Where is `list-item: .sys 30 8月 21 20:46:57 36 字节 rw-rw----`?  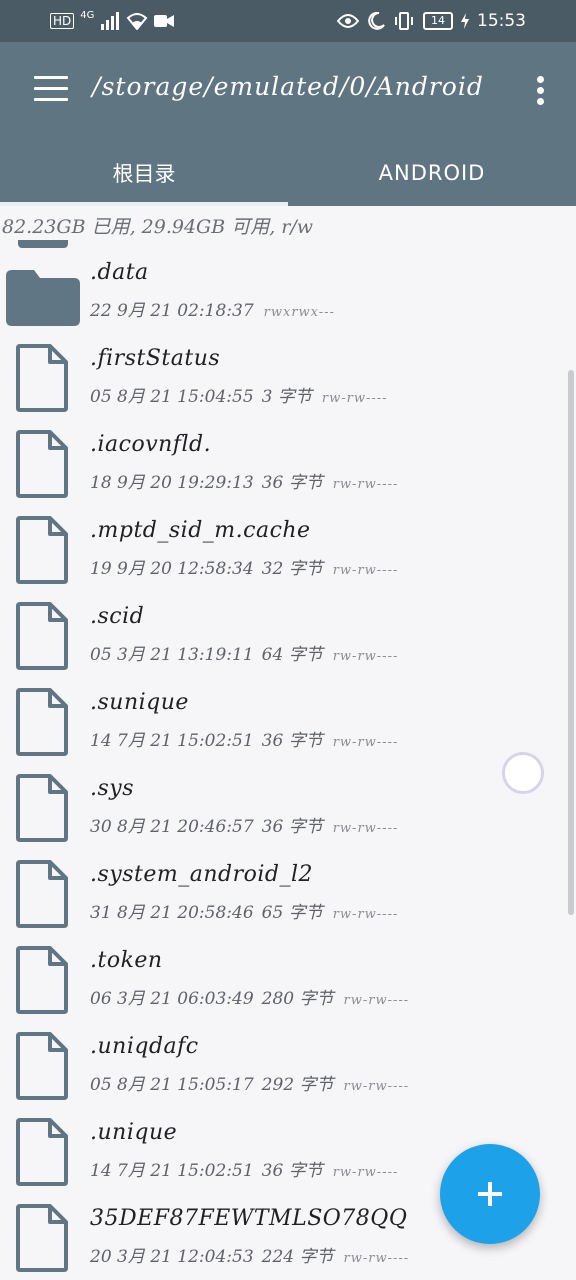 list-item: .sys 30 8月 21 20:46:57 36 字节 rw-rw---- is located at coordinates (288, 799).